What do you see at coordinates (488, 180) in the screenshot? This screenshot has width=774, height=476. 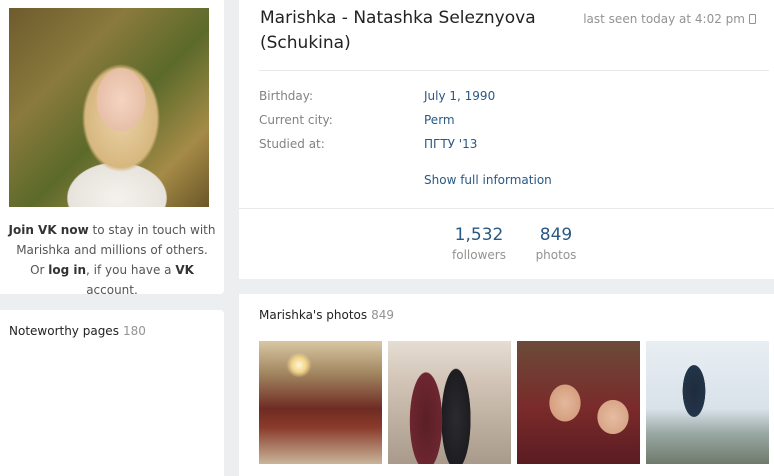 I see `show-full-information-link: Show full information` at bounding box center [488, 180].